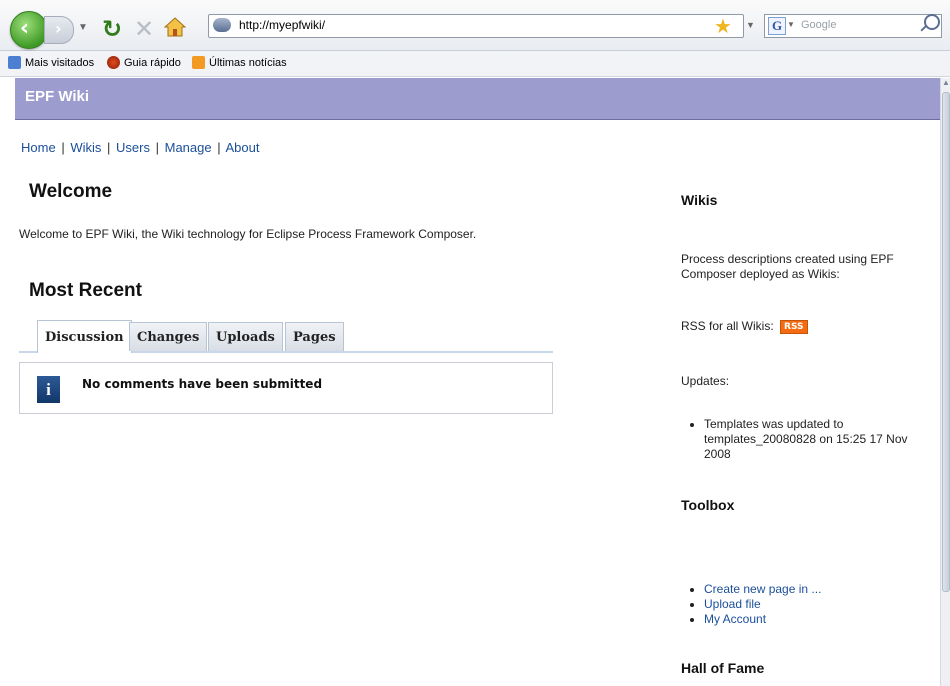 This screenshot has width=950, height=686. I want to click on url-dropdown-icon: ▼, so click(750, 25).